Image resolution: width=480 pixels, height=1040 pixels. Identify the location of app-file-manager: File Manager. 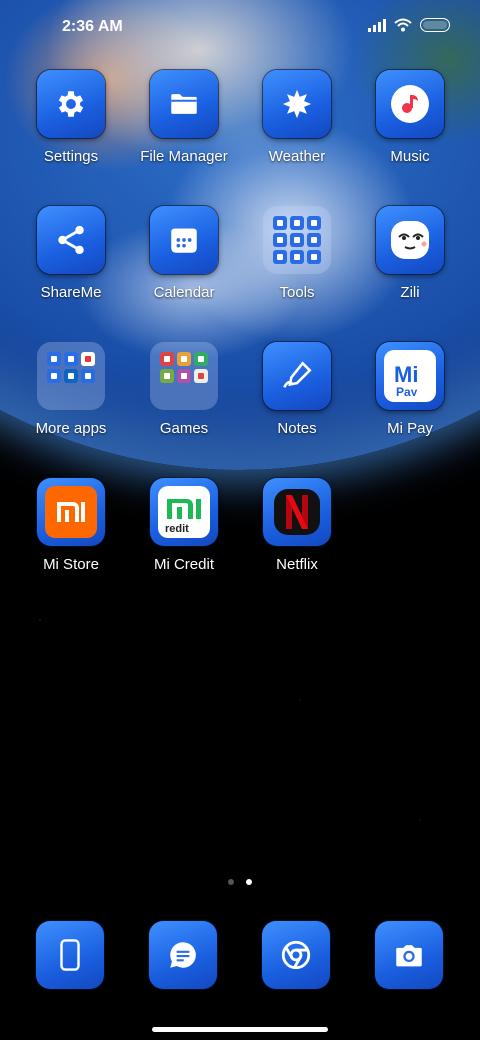
(184, 117).